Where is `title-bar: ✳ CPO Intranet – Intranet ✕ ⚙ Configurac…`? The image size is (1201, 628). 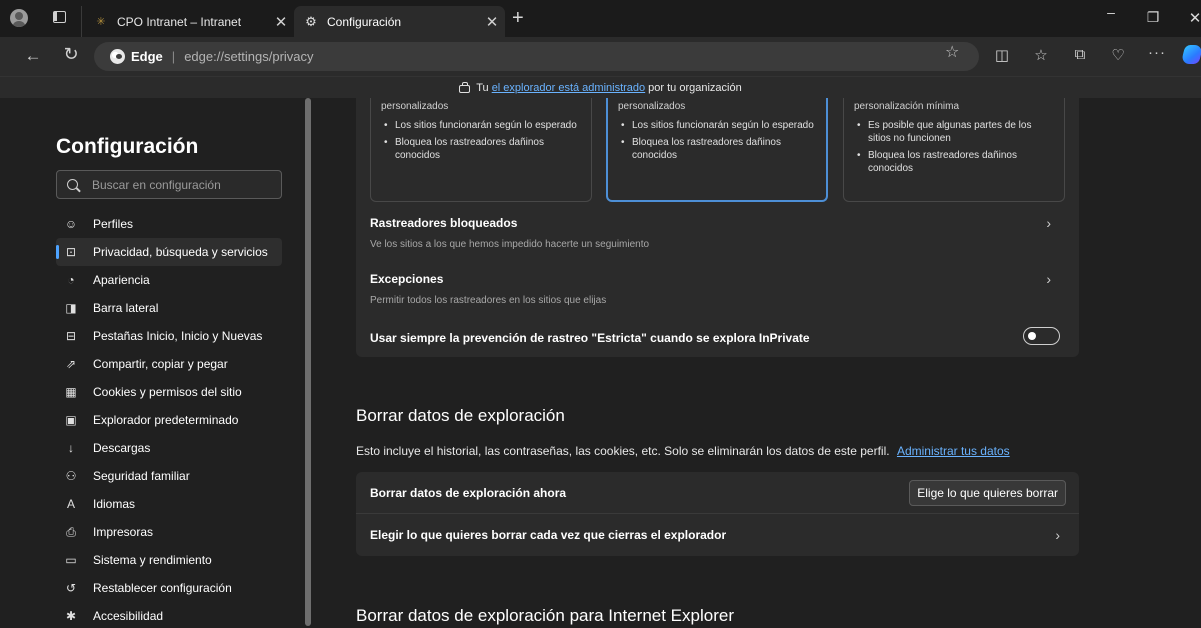 title-bar: ✳ CPO Intranet – Intranet ✕ ⚙ Configurac… is located at coordinates (600, 18).